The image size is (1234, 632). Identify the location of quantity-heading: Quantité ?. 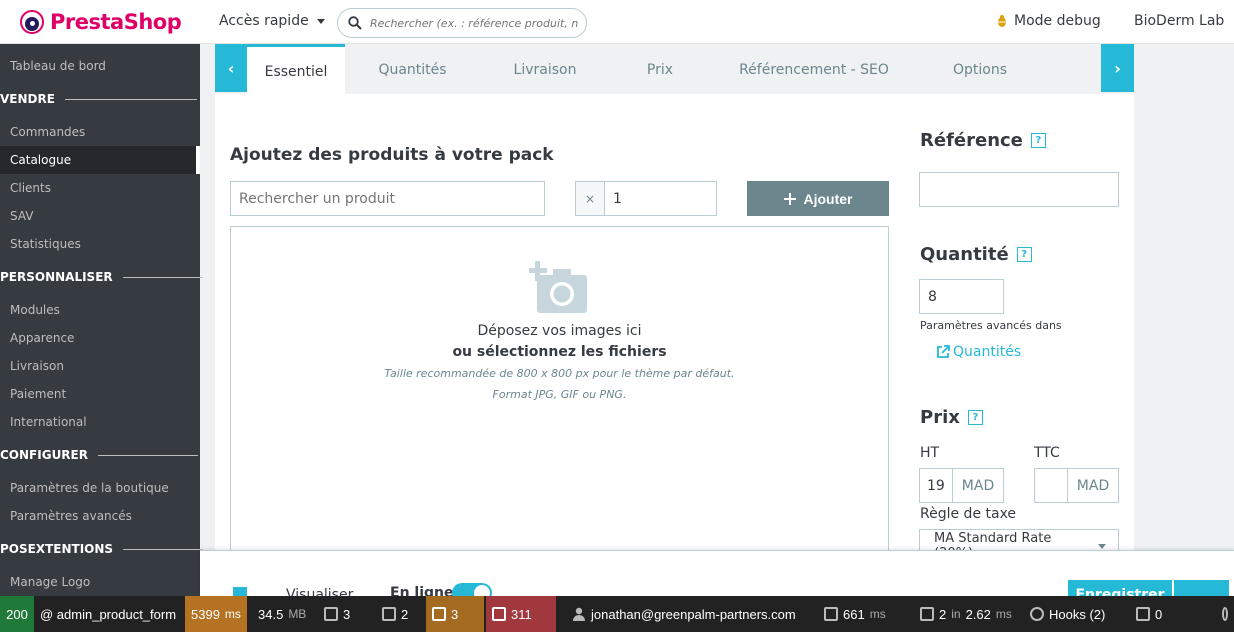
(976, 254).